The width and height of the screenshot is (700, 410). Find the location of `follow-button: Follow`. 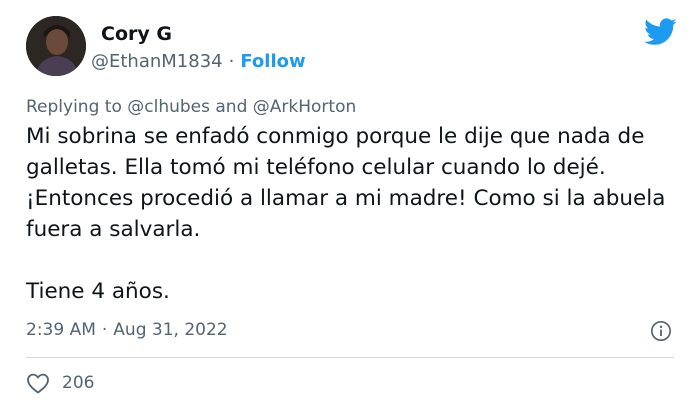

follow-button: Follow is located at coordinates (272, 61).